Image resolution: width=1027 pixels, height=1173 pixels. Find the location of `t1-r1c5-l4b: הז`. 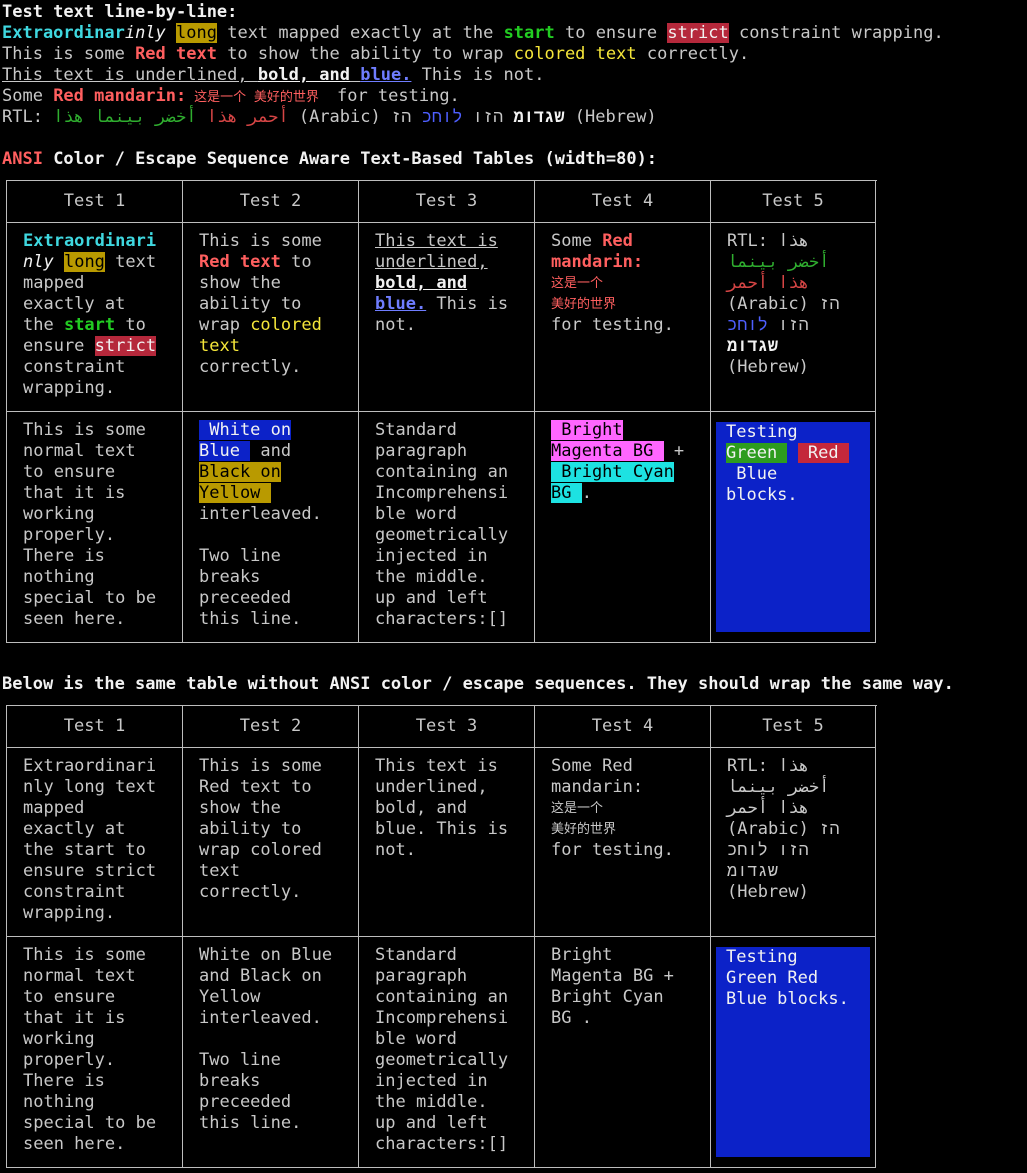

t1-r1c5-l4b: הז is located at coordinates (829, 304).